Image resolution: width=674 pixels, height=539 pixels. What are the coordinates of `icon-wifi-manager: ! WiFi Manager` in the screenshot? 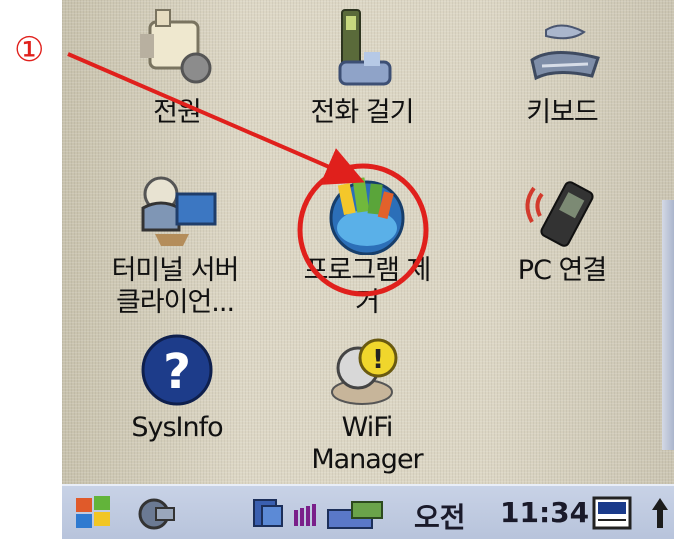 It's located at (367, 403).